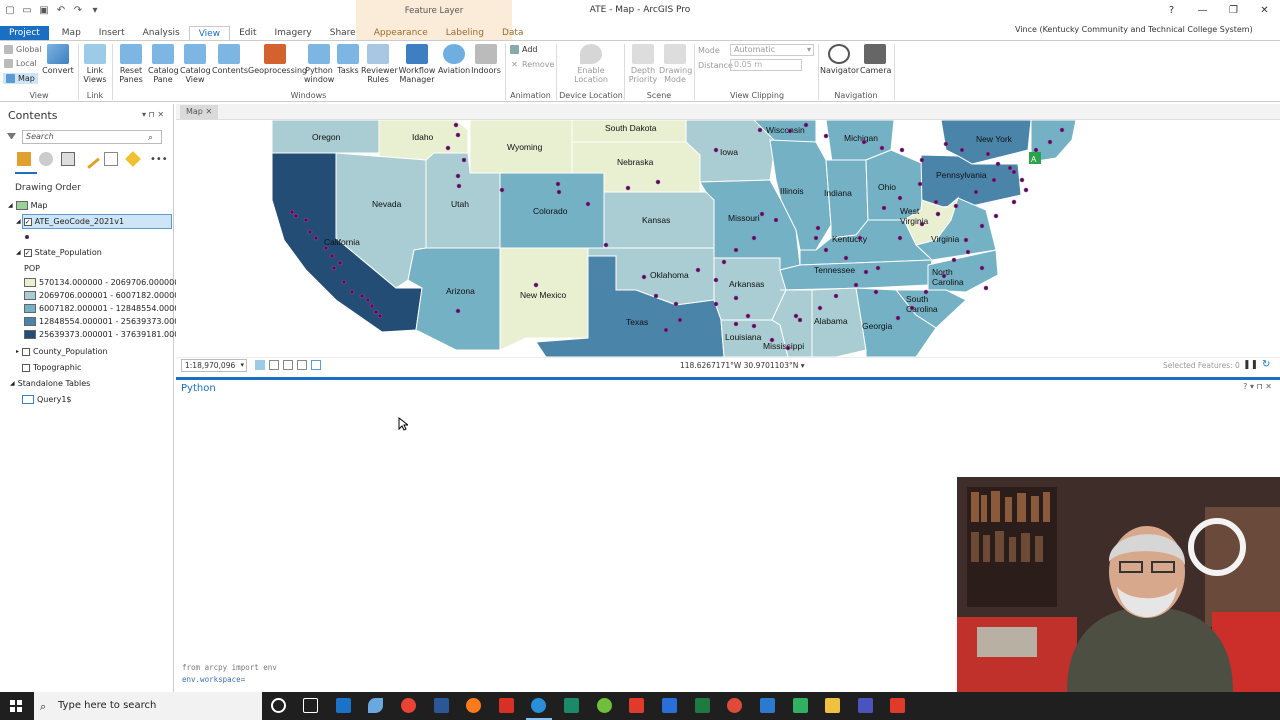 This screenshot has width=1280, height=720. I want to click on list-by-selection-icon, so click(68, 159).